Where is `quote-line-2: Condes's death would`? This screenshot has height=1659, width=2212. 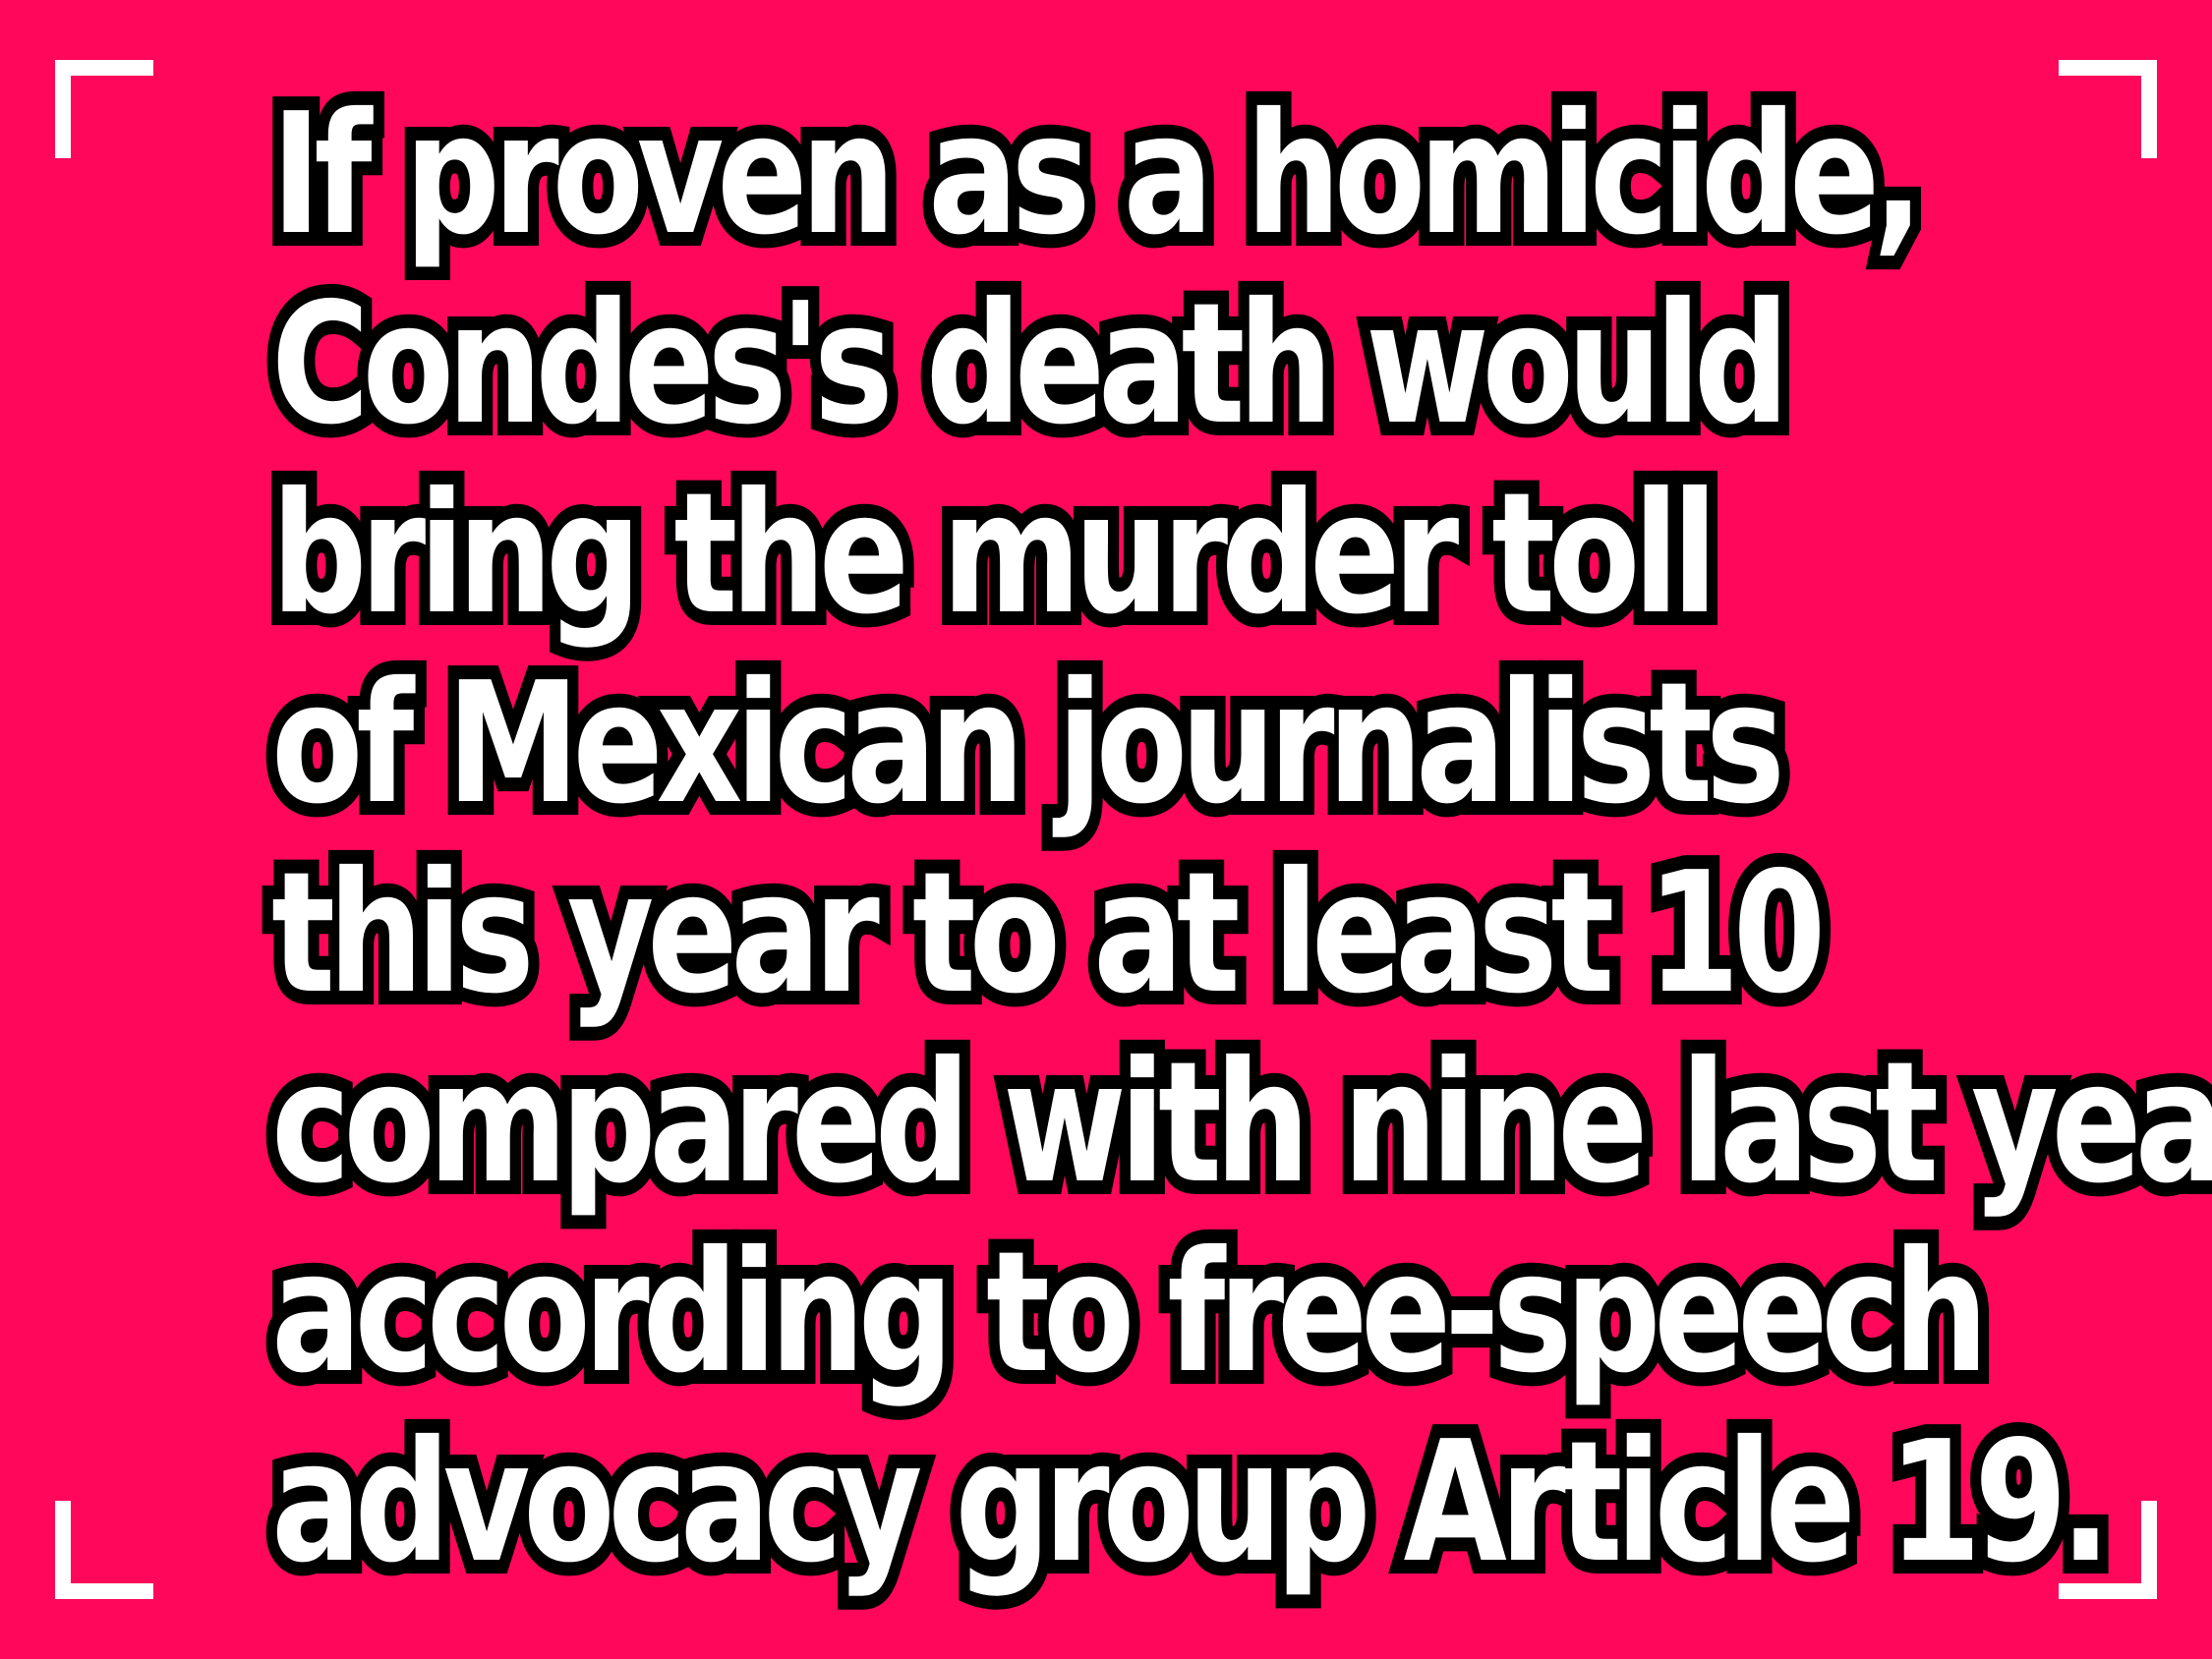 quote-line-2: Condes's death would is located at coordinates (1031, 365).